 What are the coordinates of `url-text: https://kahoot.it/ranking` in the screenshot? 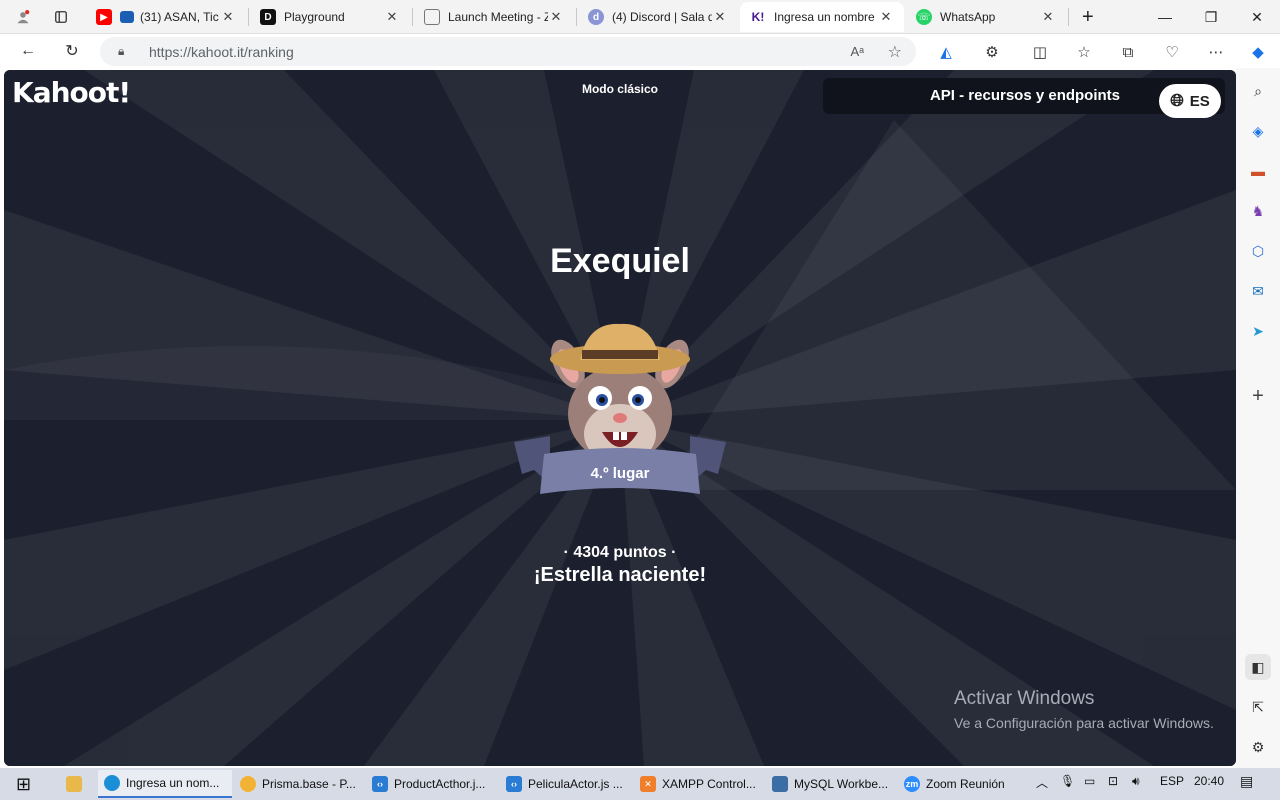 It's located at (221, 52).